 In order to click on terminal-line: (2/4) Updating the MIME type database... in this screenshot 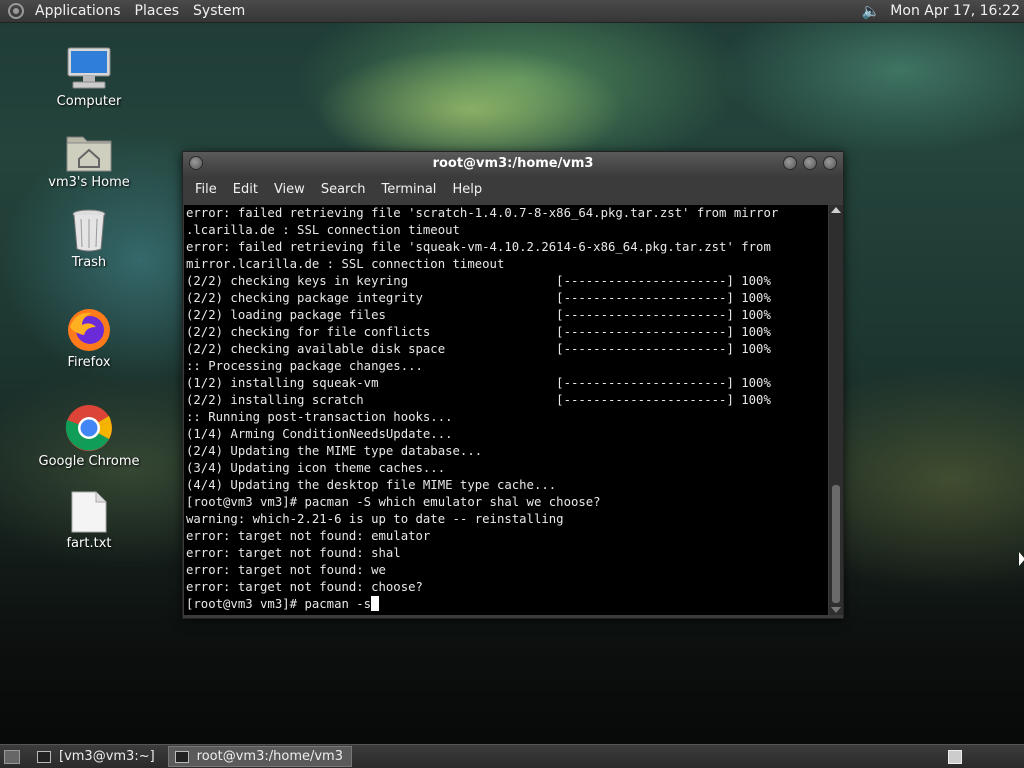, I will do `click(334, 451)`.